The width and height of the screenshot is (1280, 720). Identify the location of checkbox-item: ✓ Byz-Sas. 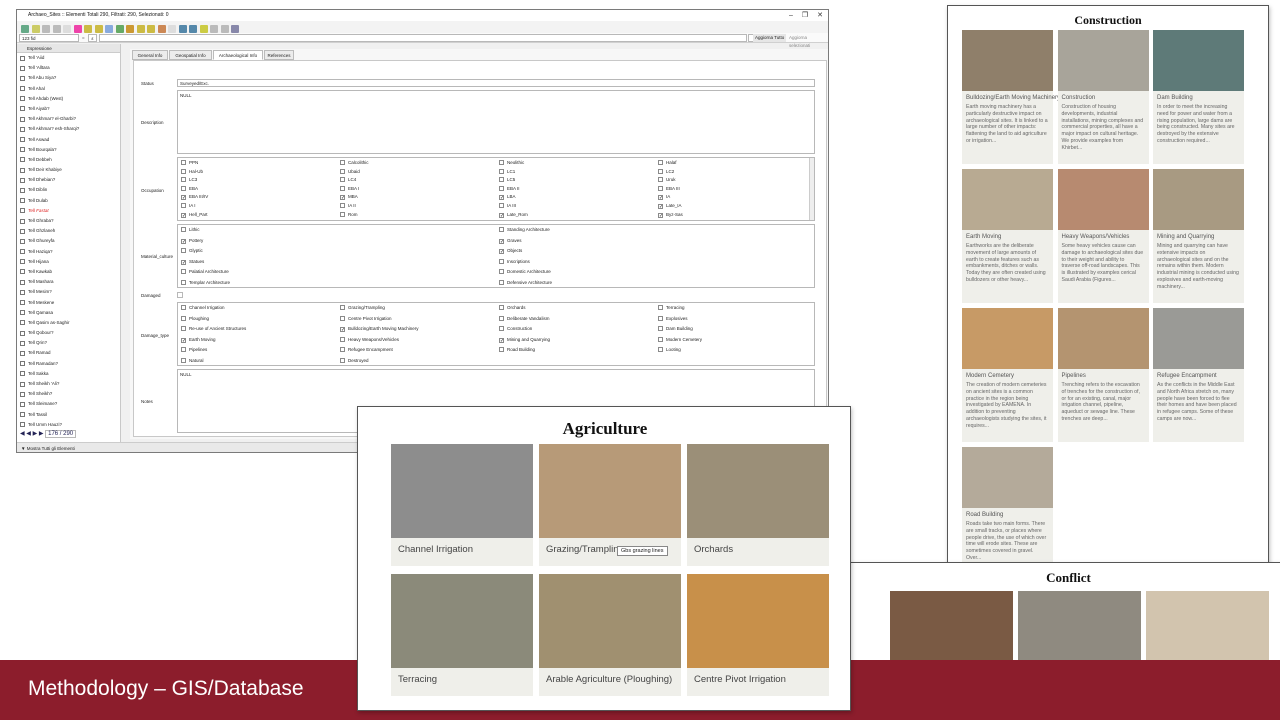
(670, 215).